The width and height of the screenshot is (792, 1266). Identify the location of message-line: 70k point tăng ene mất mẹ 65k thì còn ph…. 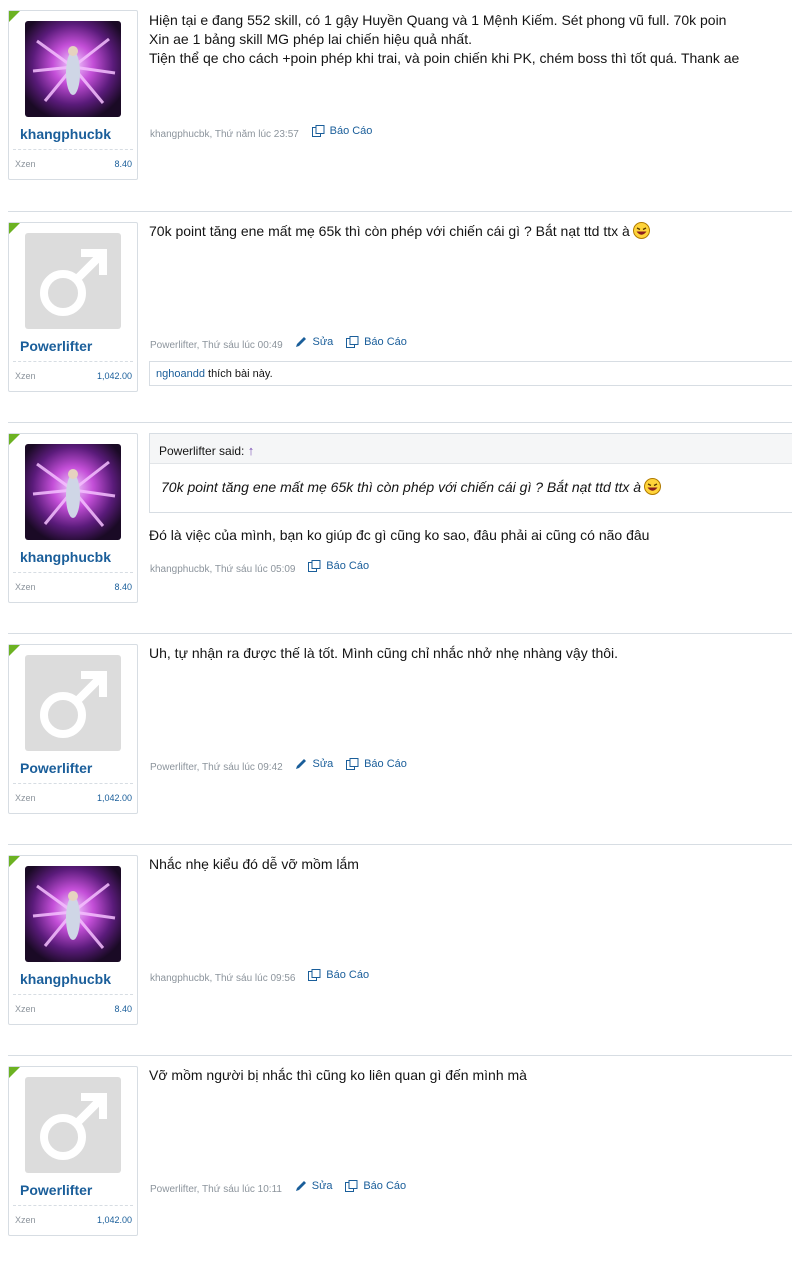
(389, 231).